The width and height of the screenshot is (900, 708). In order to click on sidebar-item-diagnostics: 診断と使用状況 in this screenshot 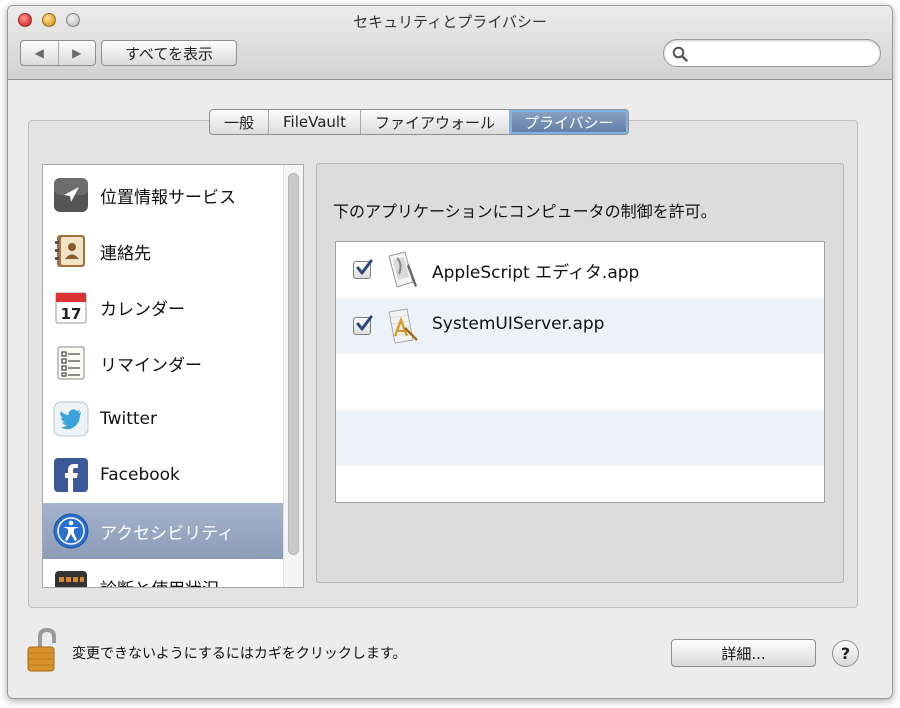, I will do `click(163, 573)`.